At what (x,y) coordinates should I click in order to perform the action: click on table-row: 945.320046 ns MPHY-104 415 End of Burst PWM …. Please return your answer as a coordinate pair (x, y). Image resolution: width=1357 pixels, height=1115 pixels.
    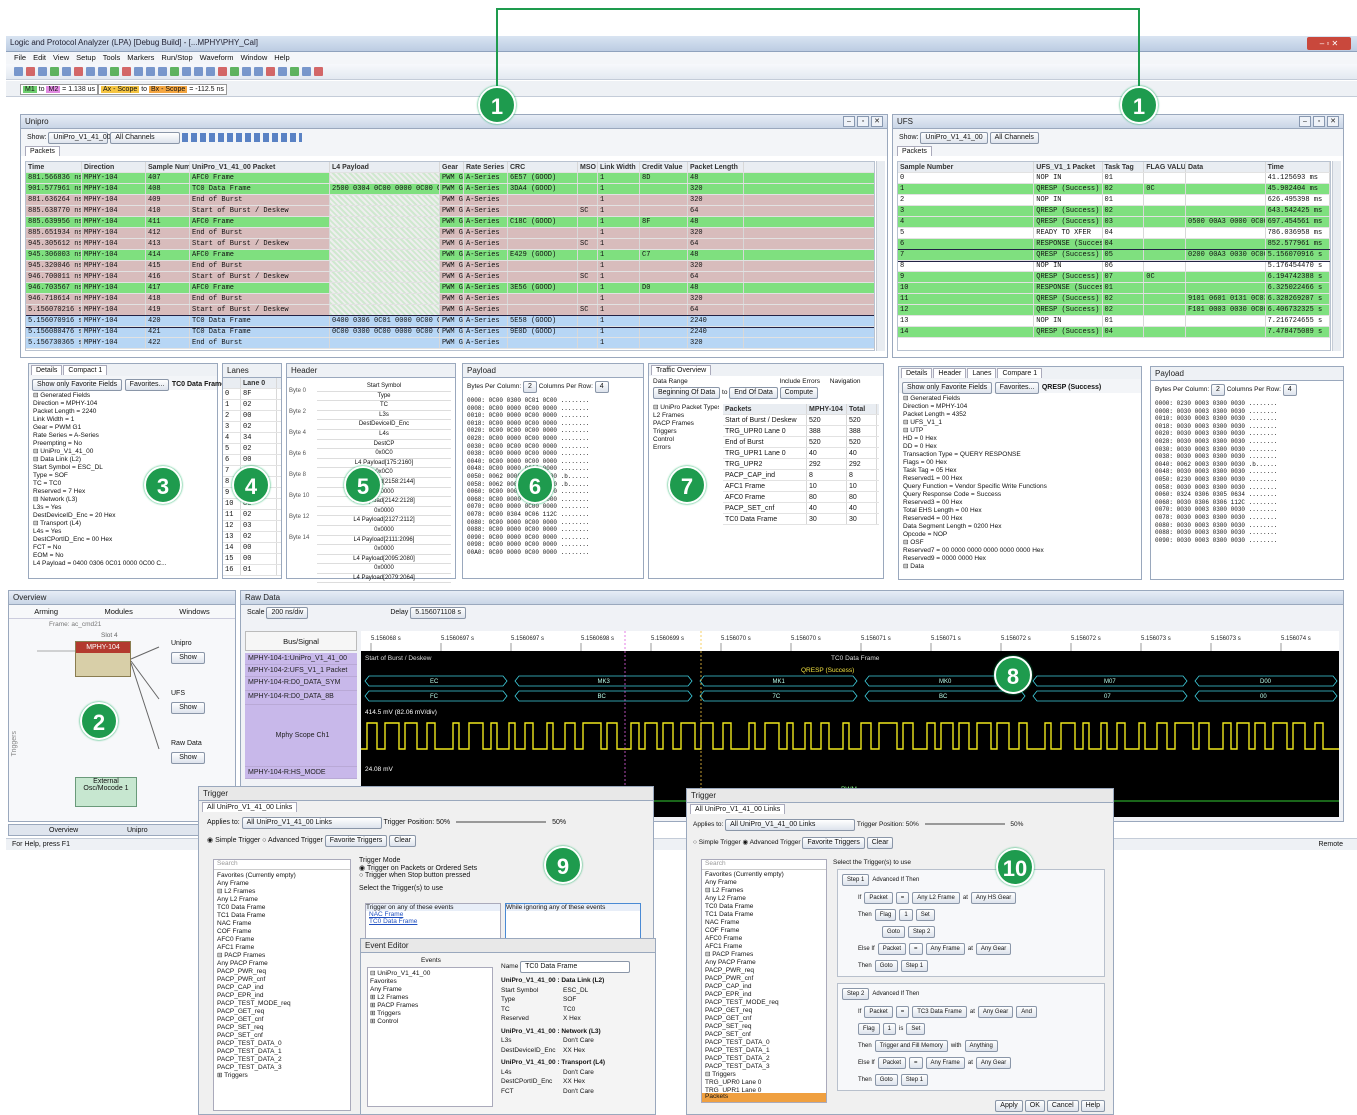
    Looking at the image, I should click on (450, 266).